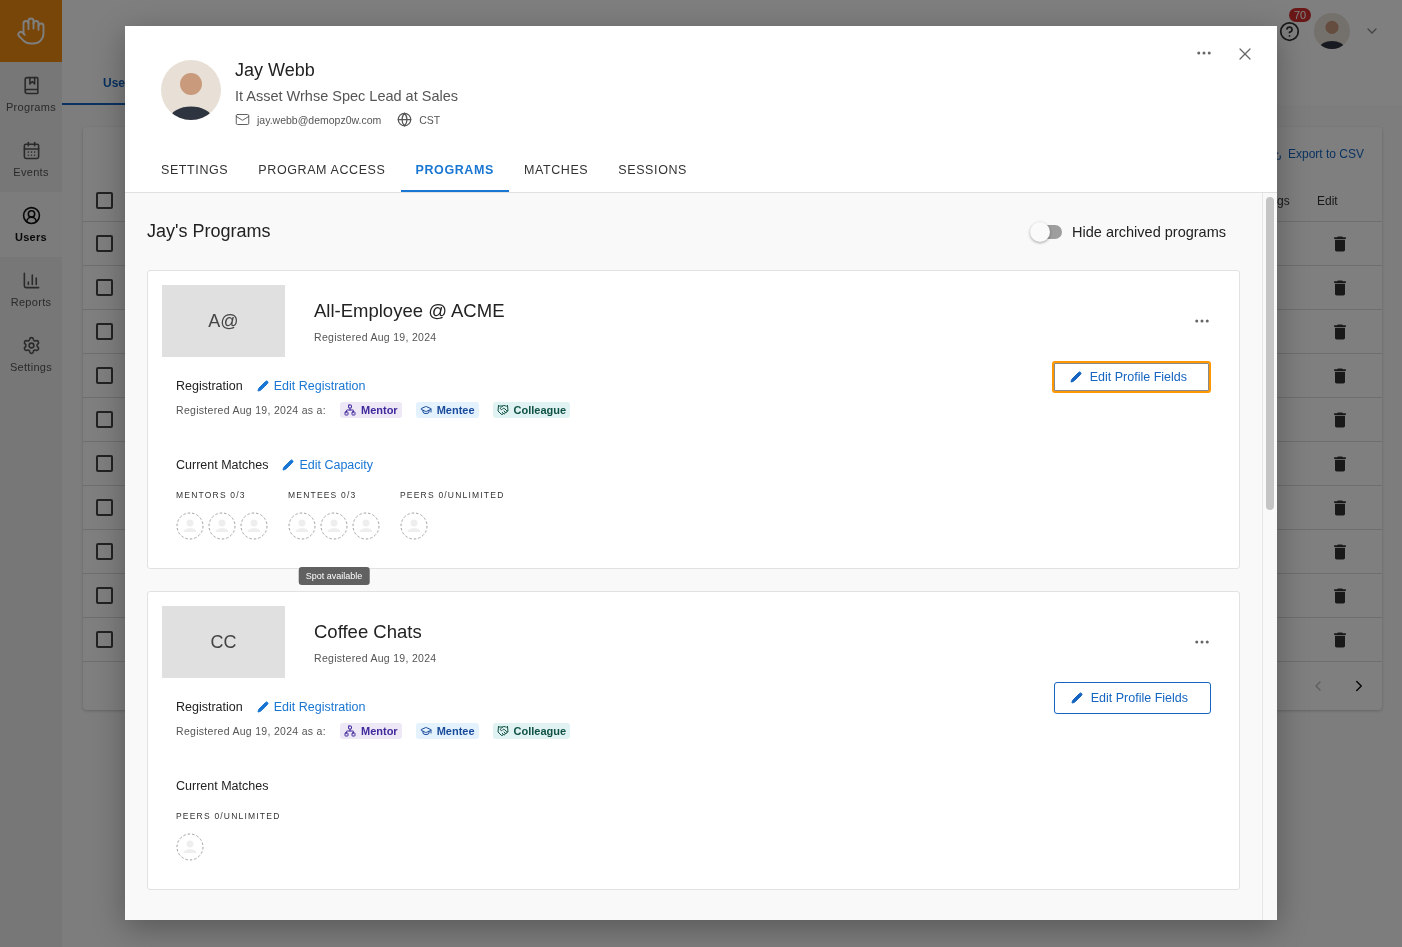  I want to click on program-logo: CC, so click(223, 642).